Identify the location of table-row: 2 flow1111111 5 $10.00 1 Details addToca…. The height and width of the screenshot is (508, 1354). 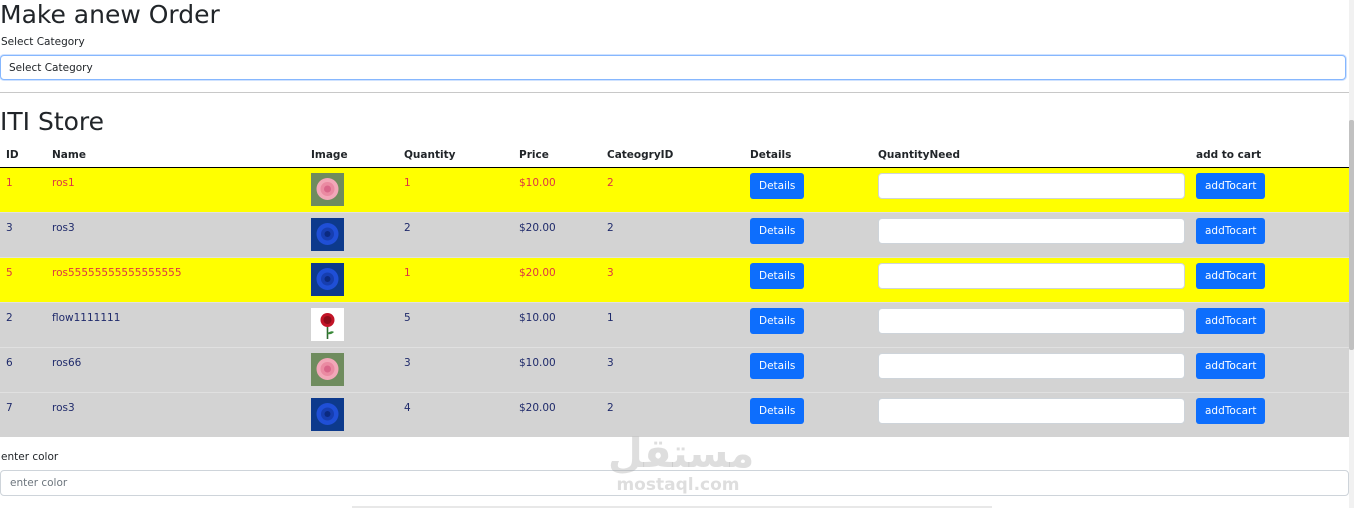
(674, 325).